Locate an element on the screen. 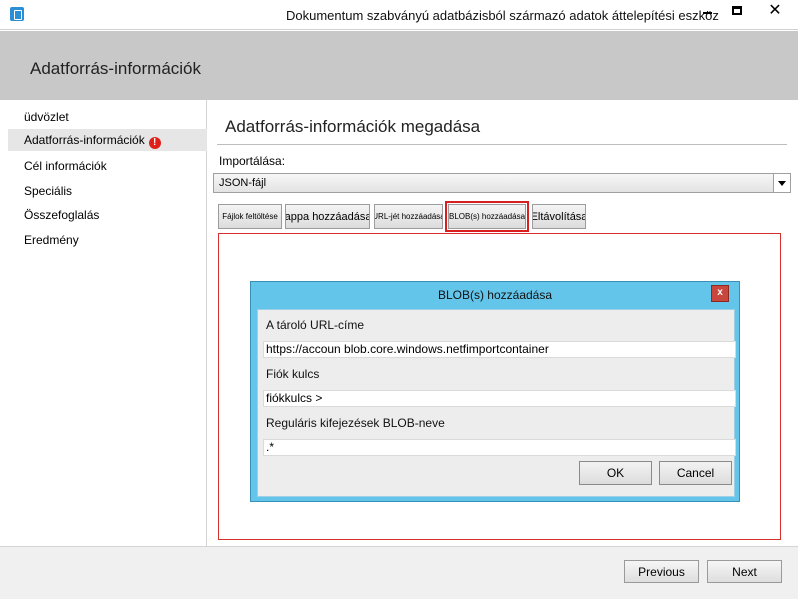 The image size is (798, 599). cancel-label: Cancel is located at coordinates (695, 473).